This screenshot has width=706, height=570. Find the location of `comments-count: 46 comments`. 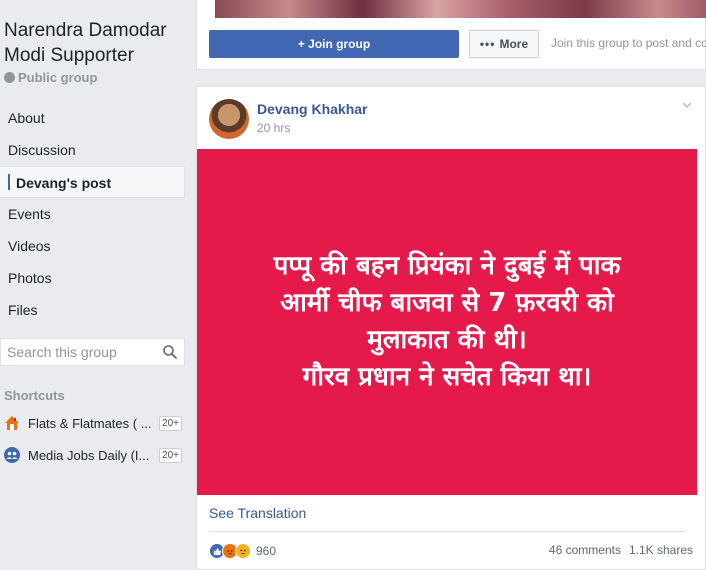

comments-count: 46 comments is located at coordinates (585, 550).